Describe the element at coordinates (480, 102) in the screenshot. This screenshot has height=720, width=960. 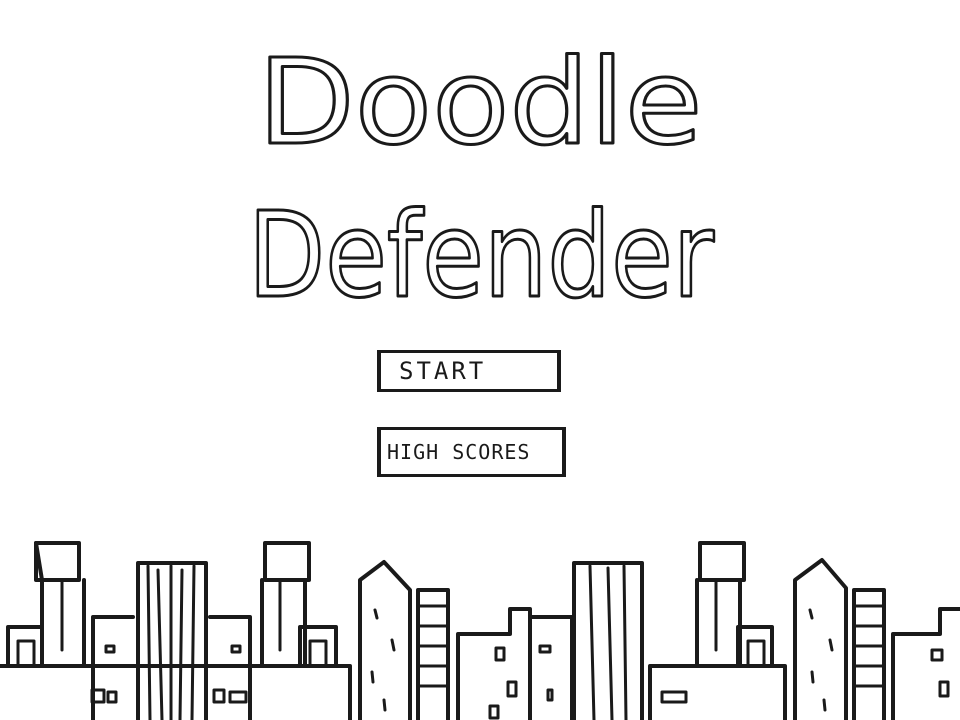
I see `game-title-line1: Doodle` at that location.